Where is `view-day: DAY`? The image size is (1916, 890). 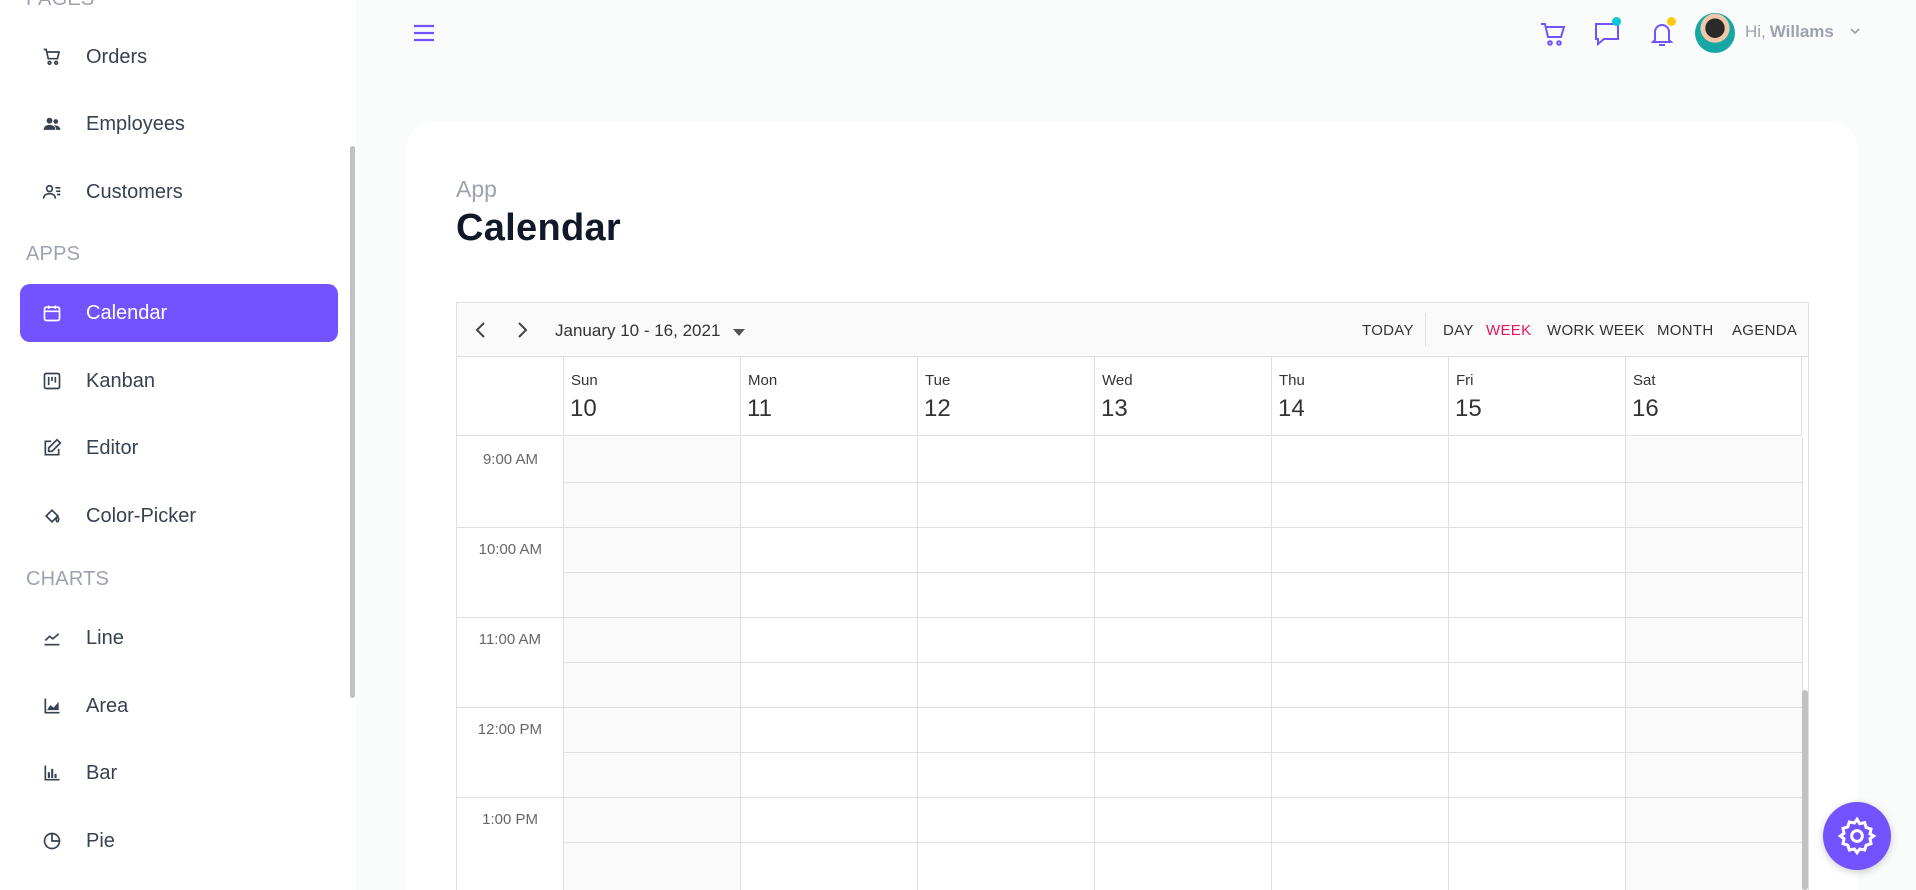
view-day: DAY is located at coordinates (1458, 330).